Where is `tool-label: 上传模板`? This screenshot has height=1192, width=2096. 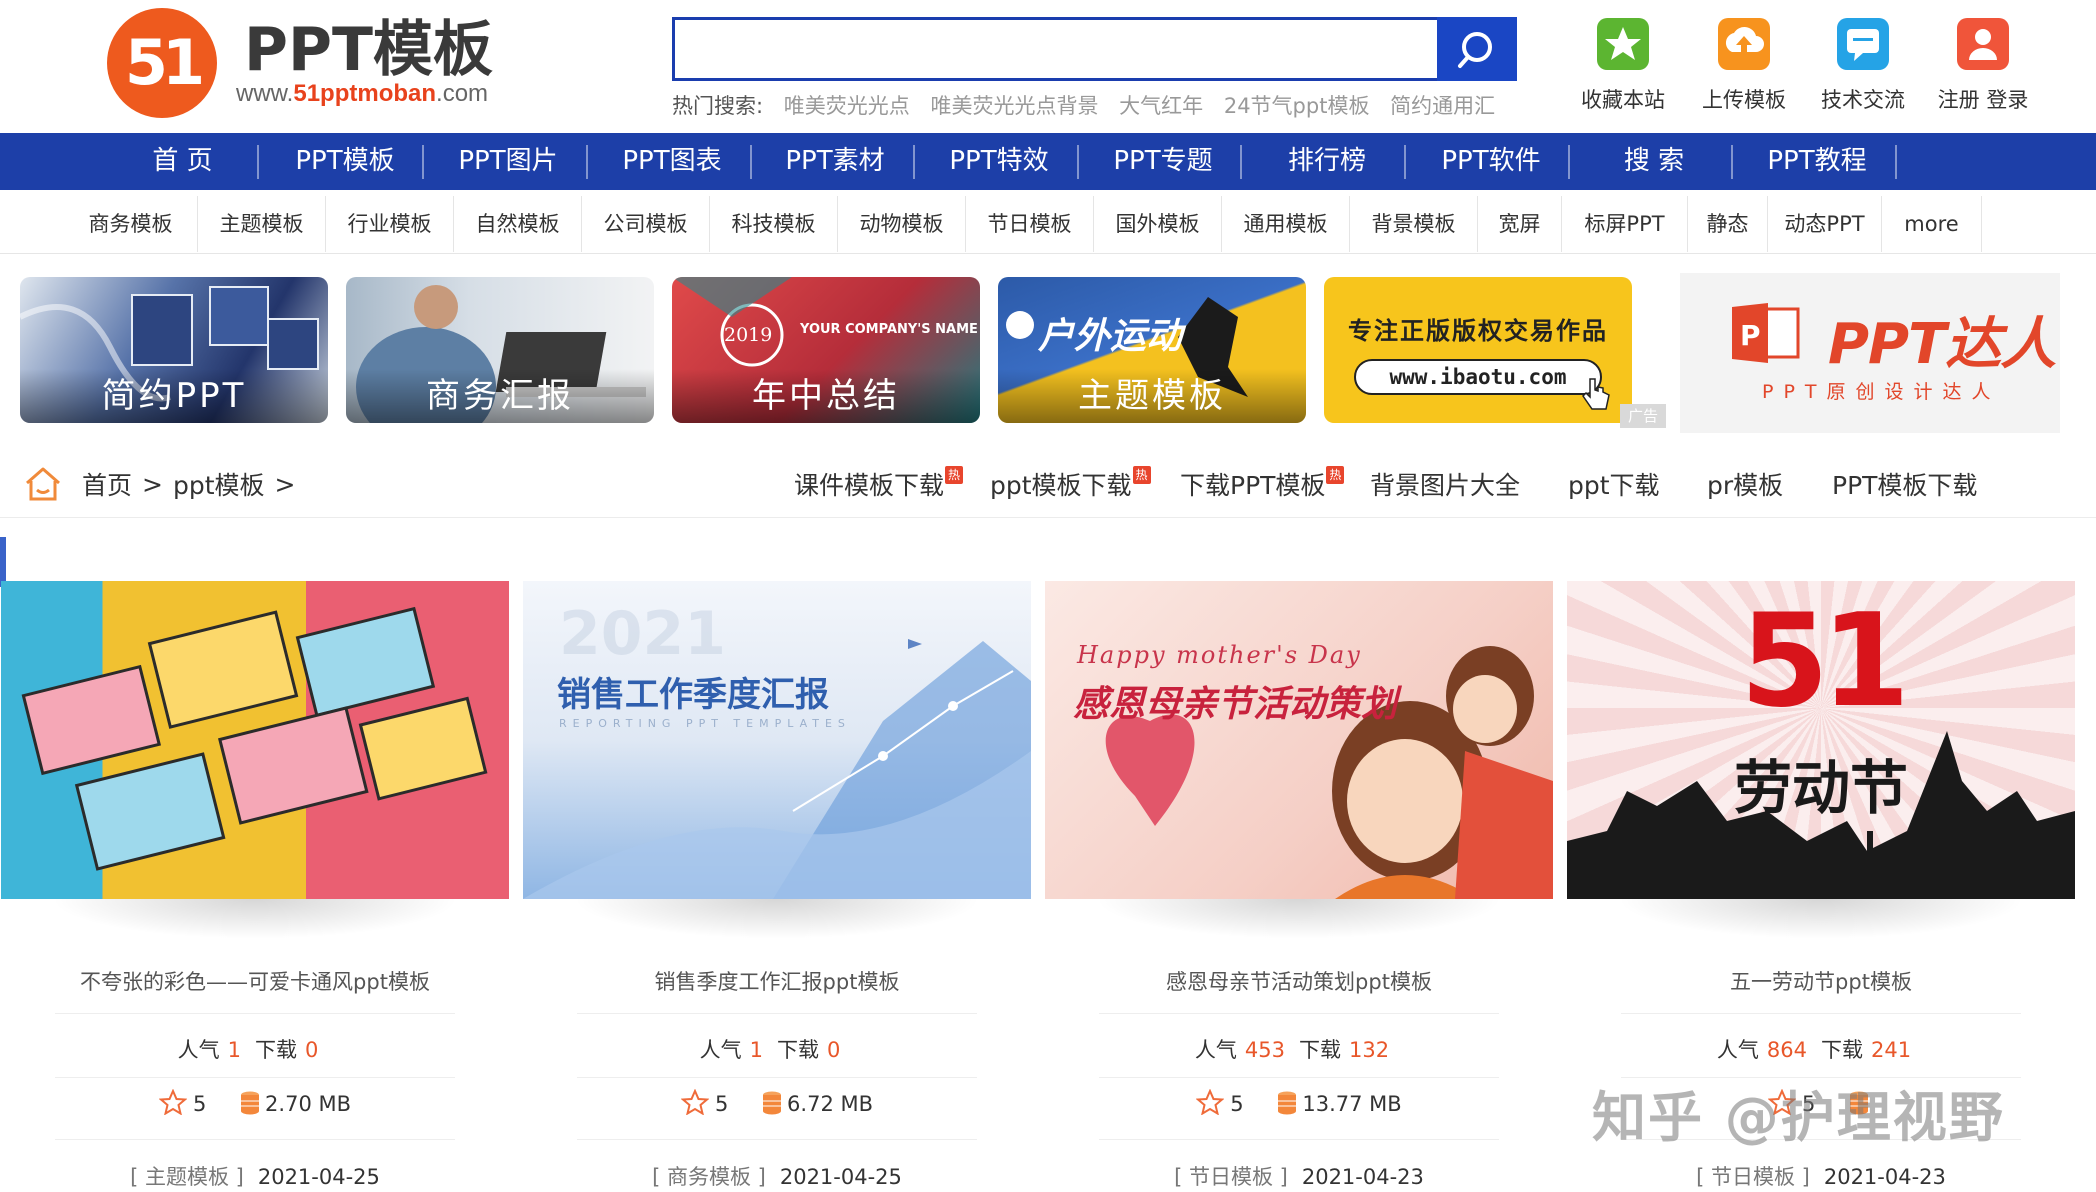 tool-label: 上传模板 is located at coordinates (1744, 100).